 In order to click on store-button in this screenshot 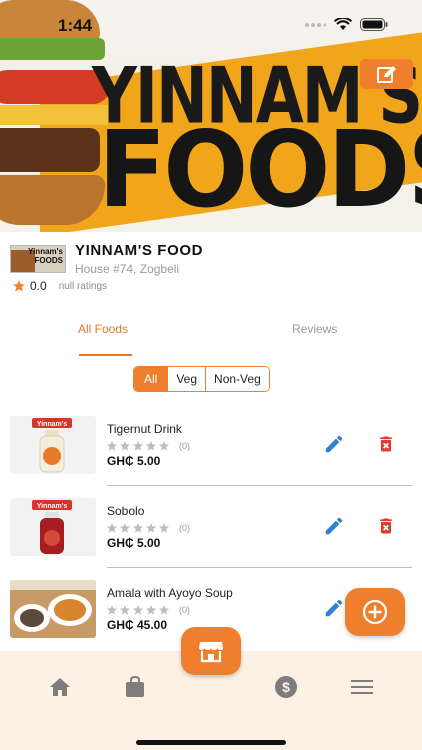, I will do `click(211, 651)`.